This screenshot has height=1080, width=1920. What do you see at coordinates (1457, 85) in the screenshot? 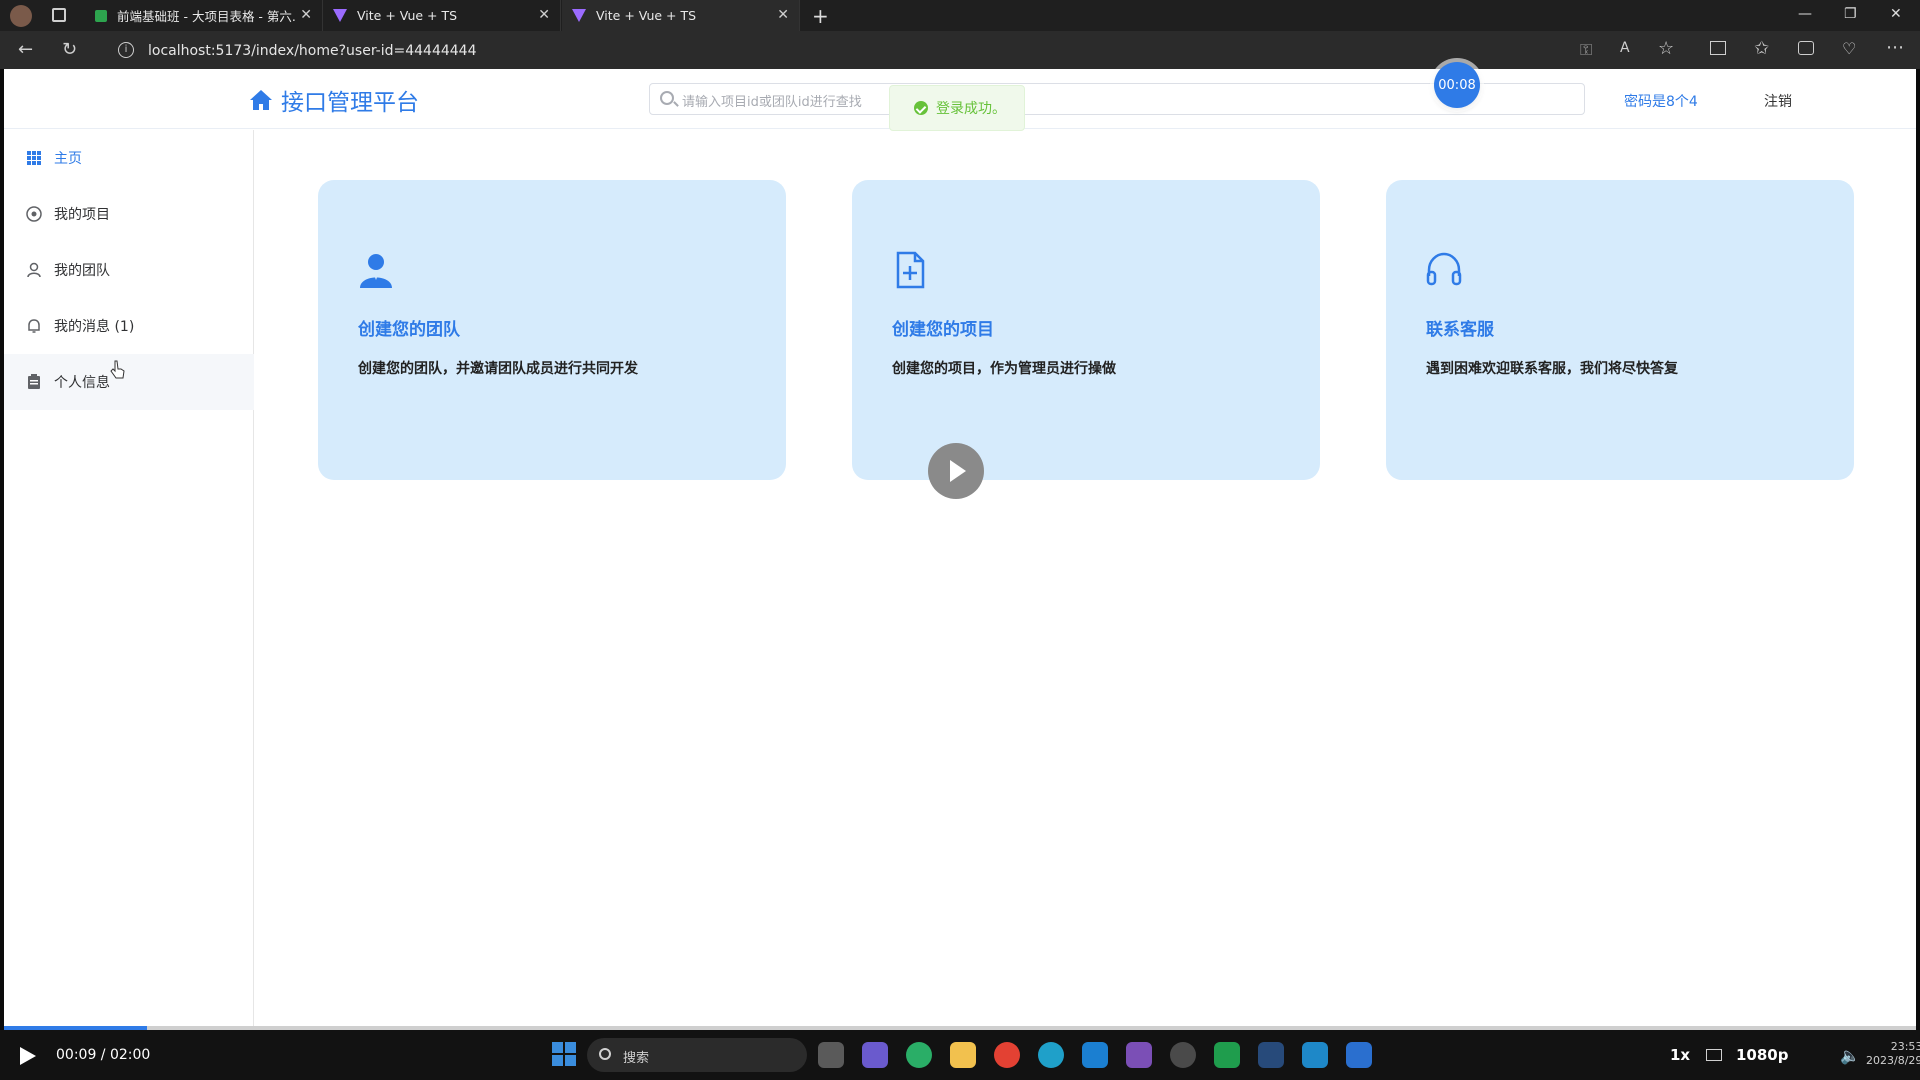
I see `recording-timer: 00:08` at bounding box center [1457, 85].